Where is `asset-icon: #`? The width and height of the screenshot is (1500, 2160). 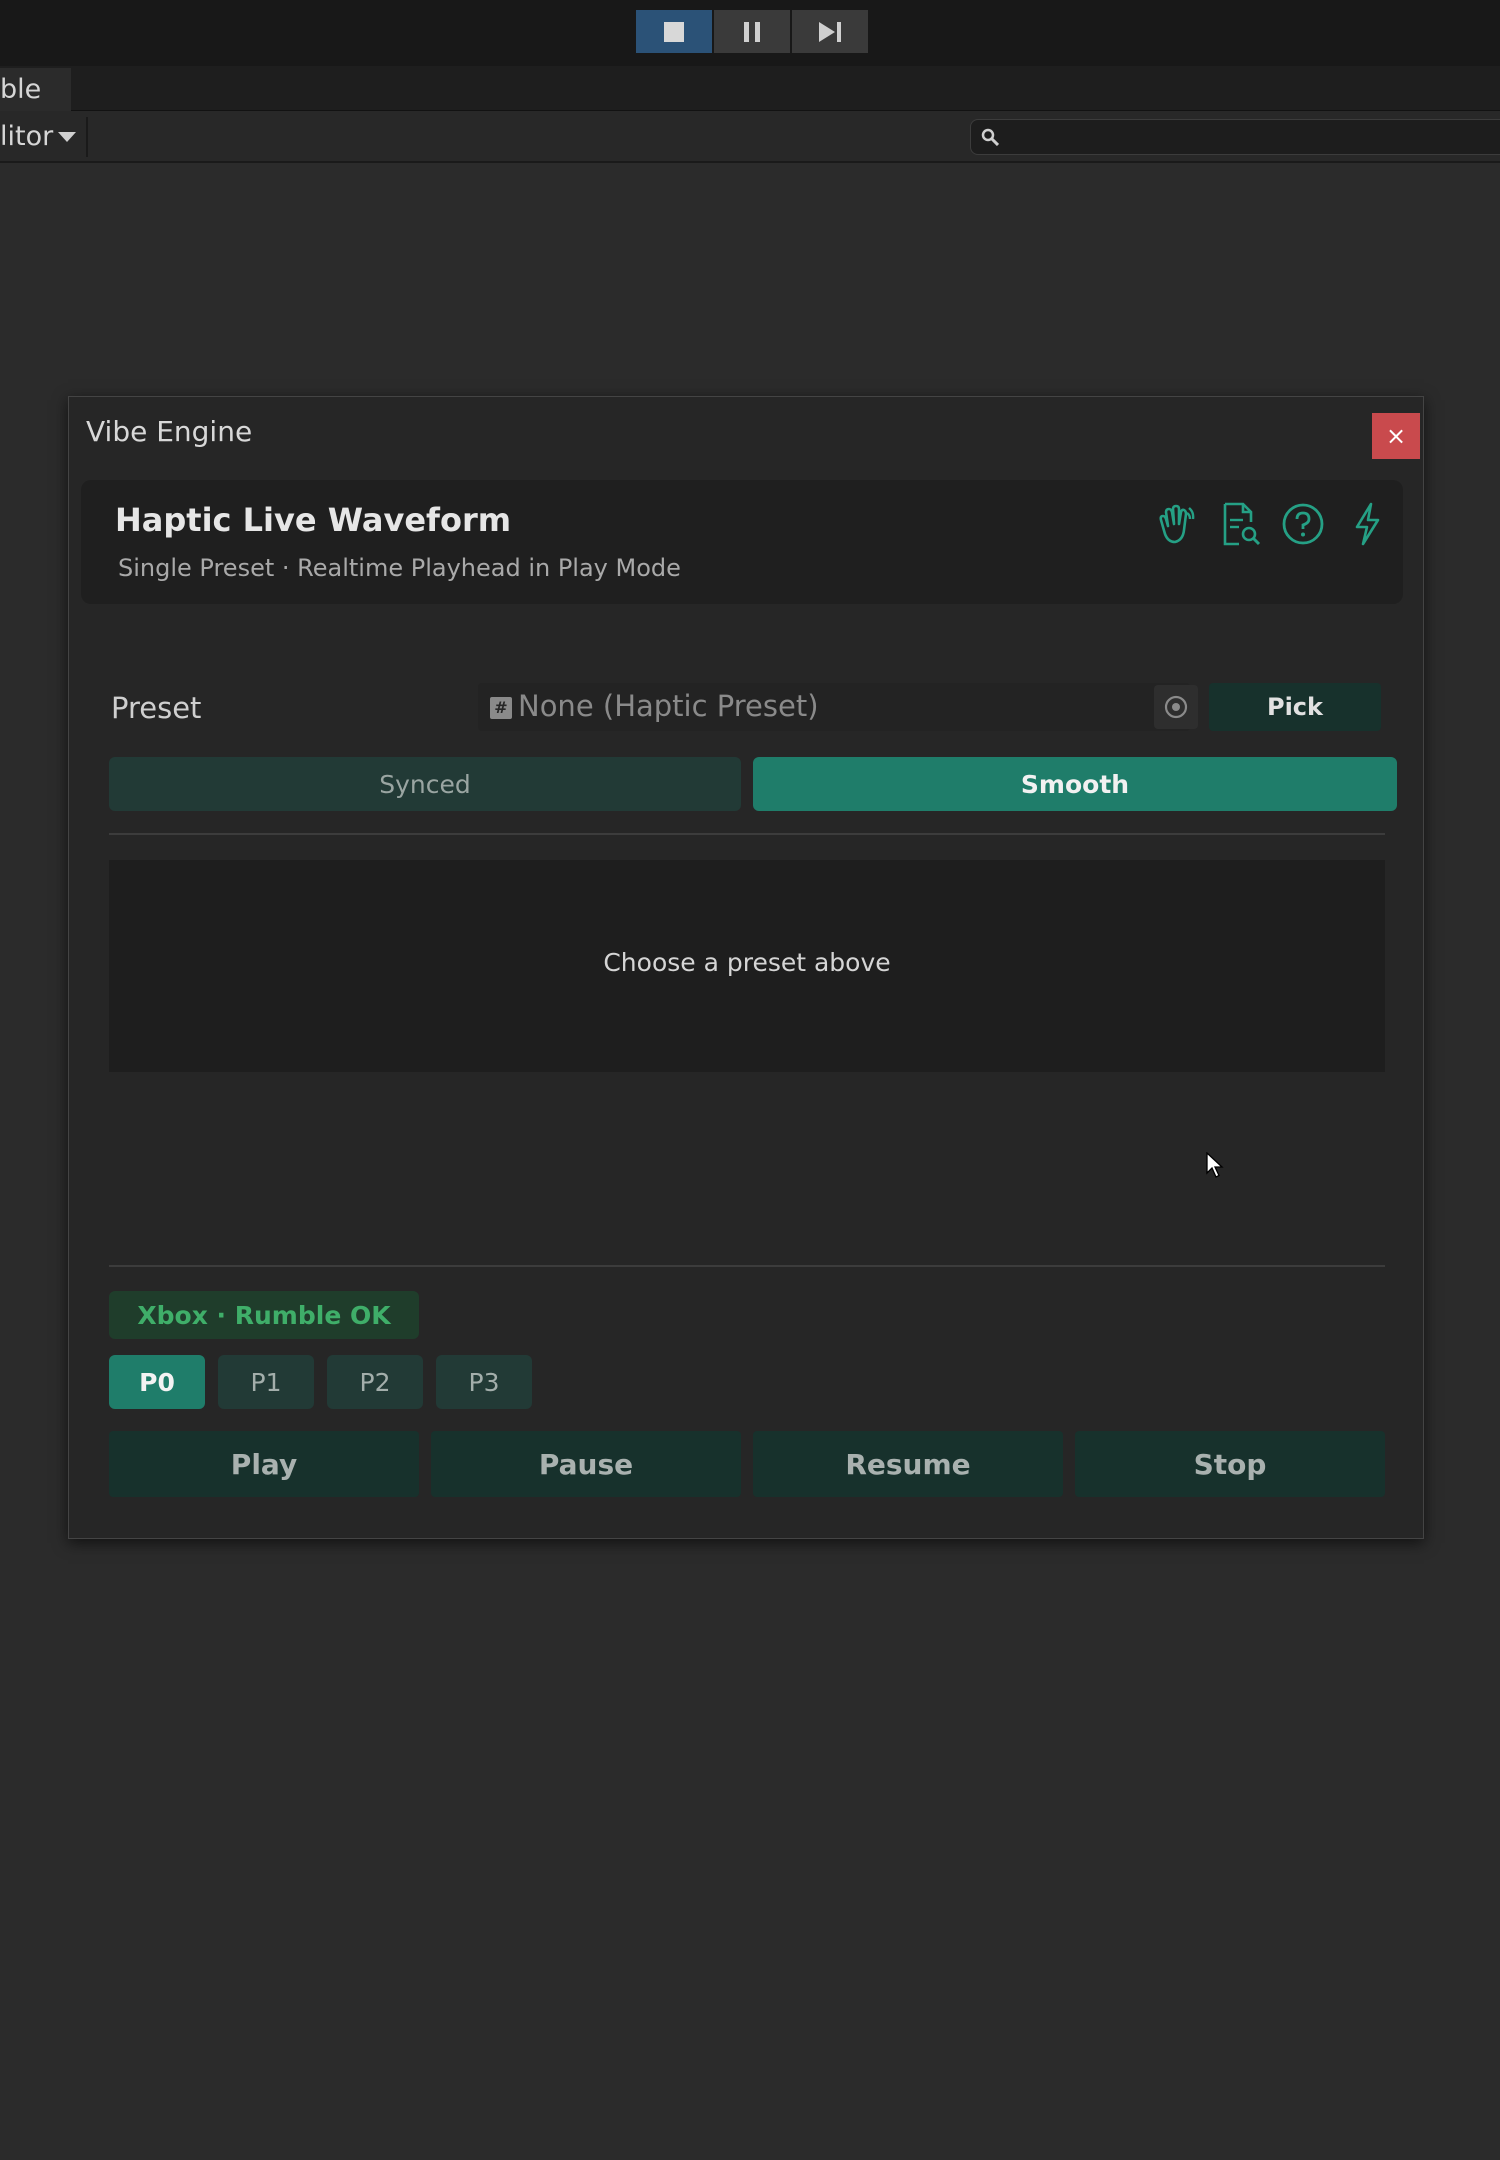
asset-icon: # is located at coordinates (501, 708).